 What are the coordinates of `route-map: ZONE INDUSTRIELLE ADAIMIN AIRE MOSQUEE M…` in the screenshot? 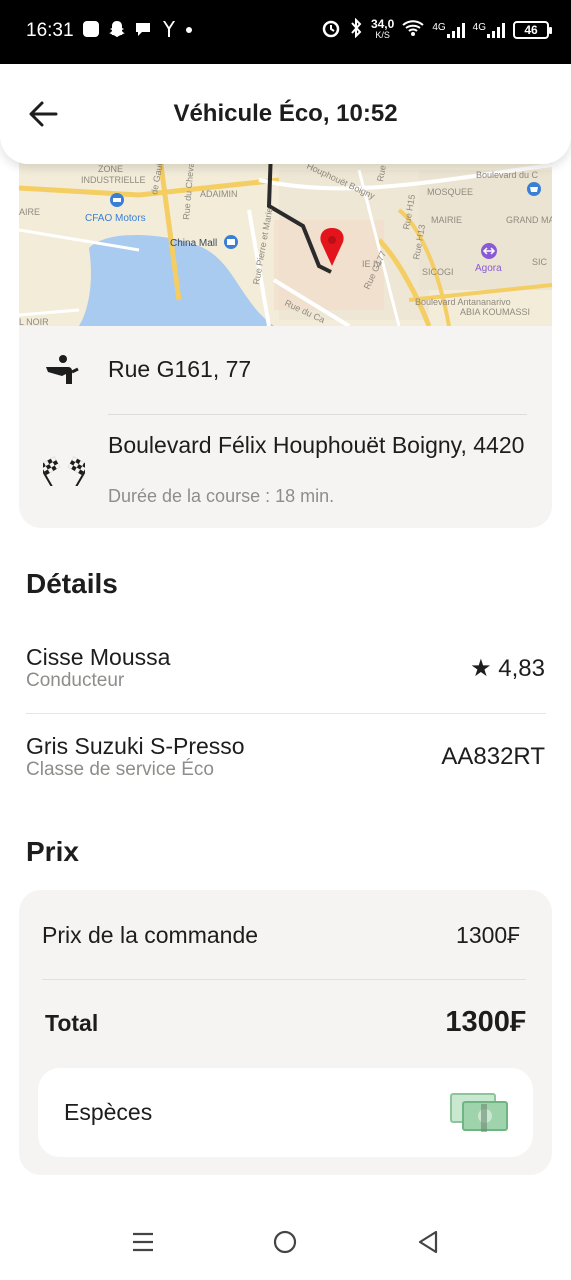 It's located at (285, 238).